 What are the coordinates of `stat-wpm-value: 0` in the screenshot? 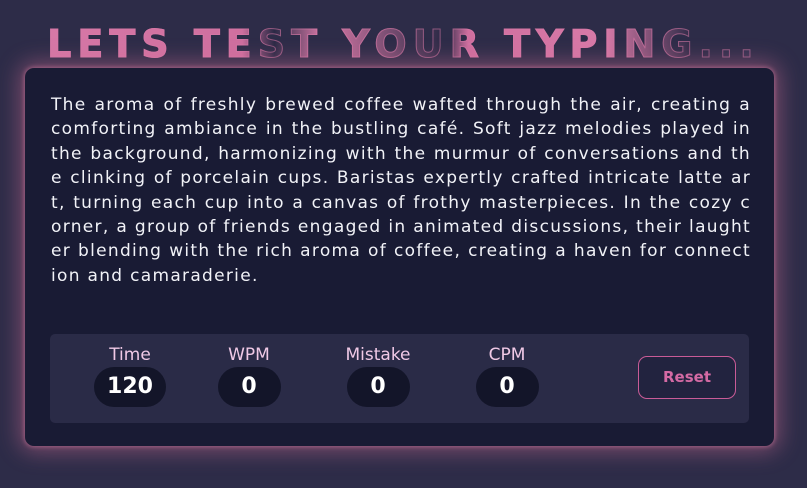 It's located at (249, 387).